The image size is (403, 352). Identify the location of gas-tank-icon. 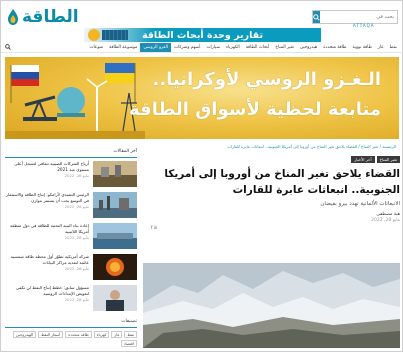
(71, 102).